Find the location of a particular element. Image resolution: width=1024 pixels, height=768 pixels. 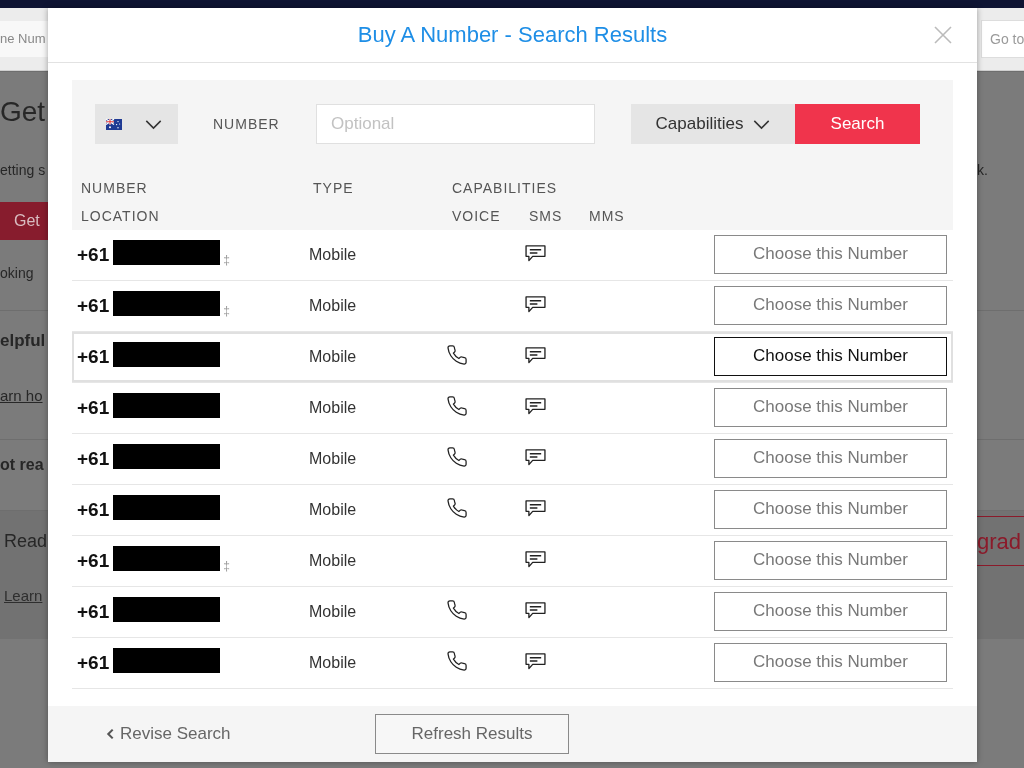

number-field: Optional is located at coordinates (455, 124).